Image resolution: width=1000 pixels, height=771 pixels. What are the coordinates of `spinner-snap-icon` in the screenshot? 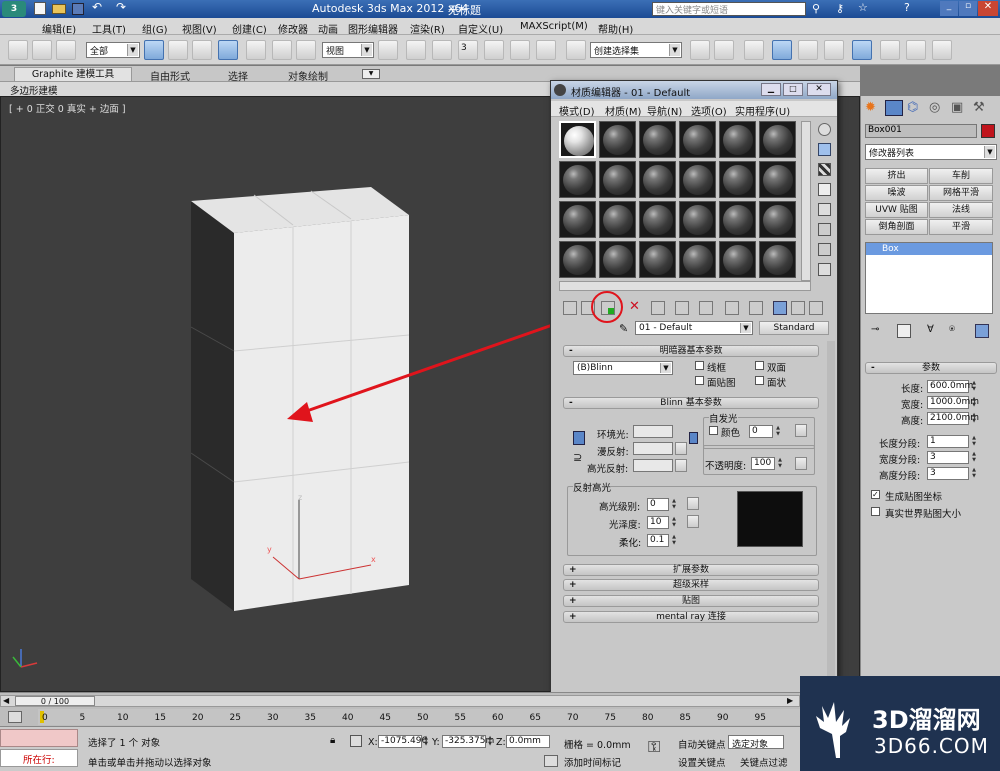 It's located at (546, 50).